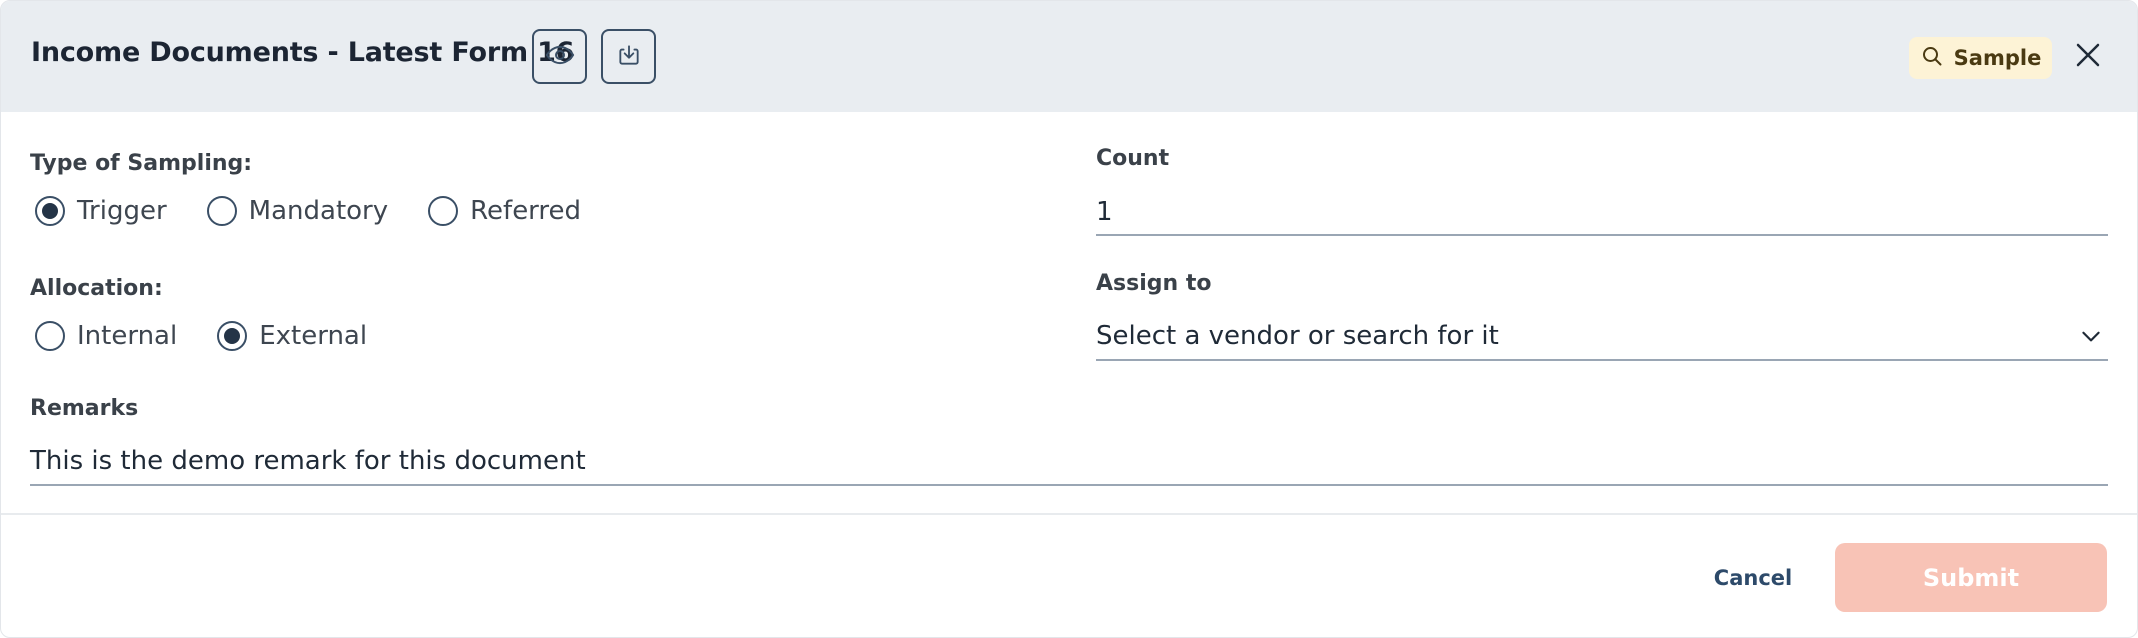 This screenshot has height=638, width=2138. Describe the element at coordinates (2091, 336) in the screenshot. I see `chevron-down-icon` at that location.